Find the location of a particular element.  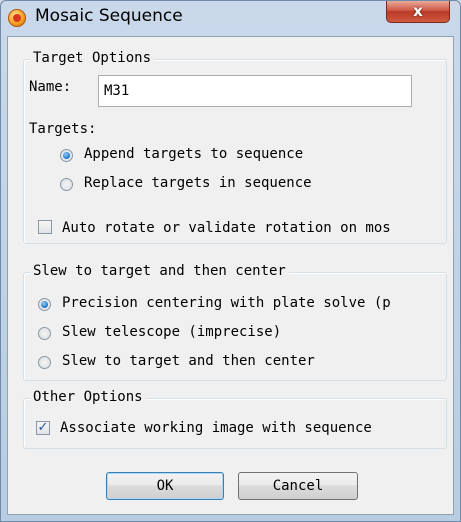

app-icon is located at coordinates (17, 18).